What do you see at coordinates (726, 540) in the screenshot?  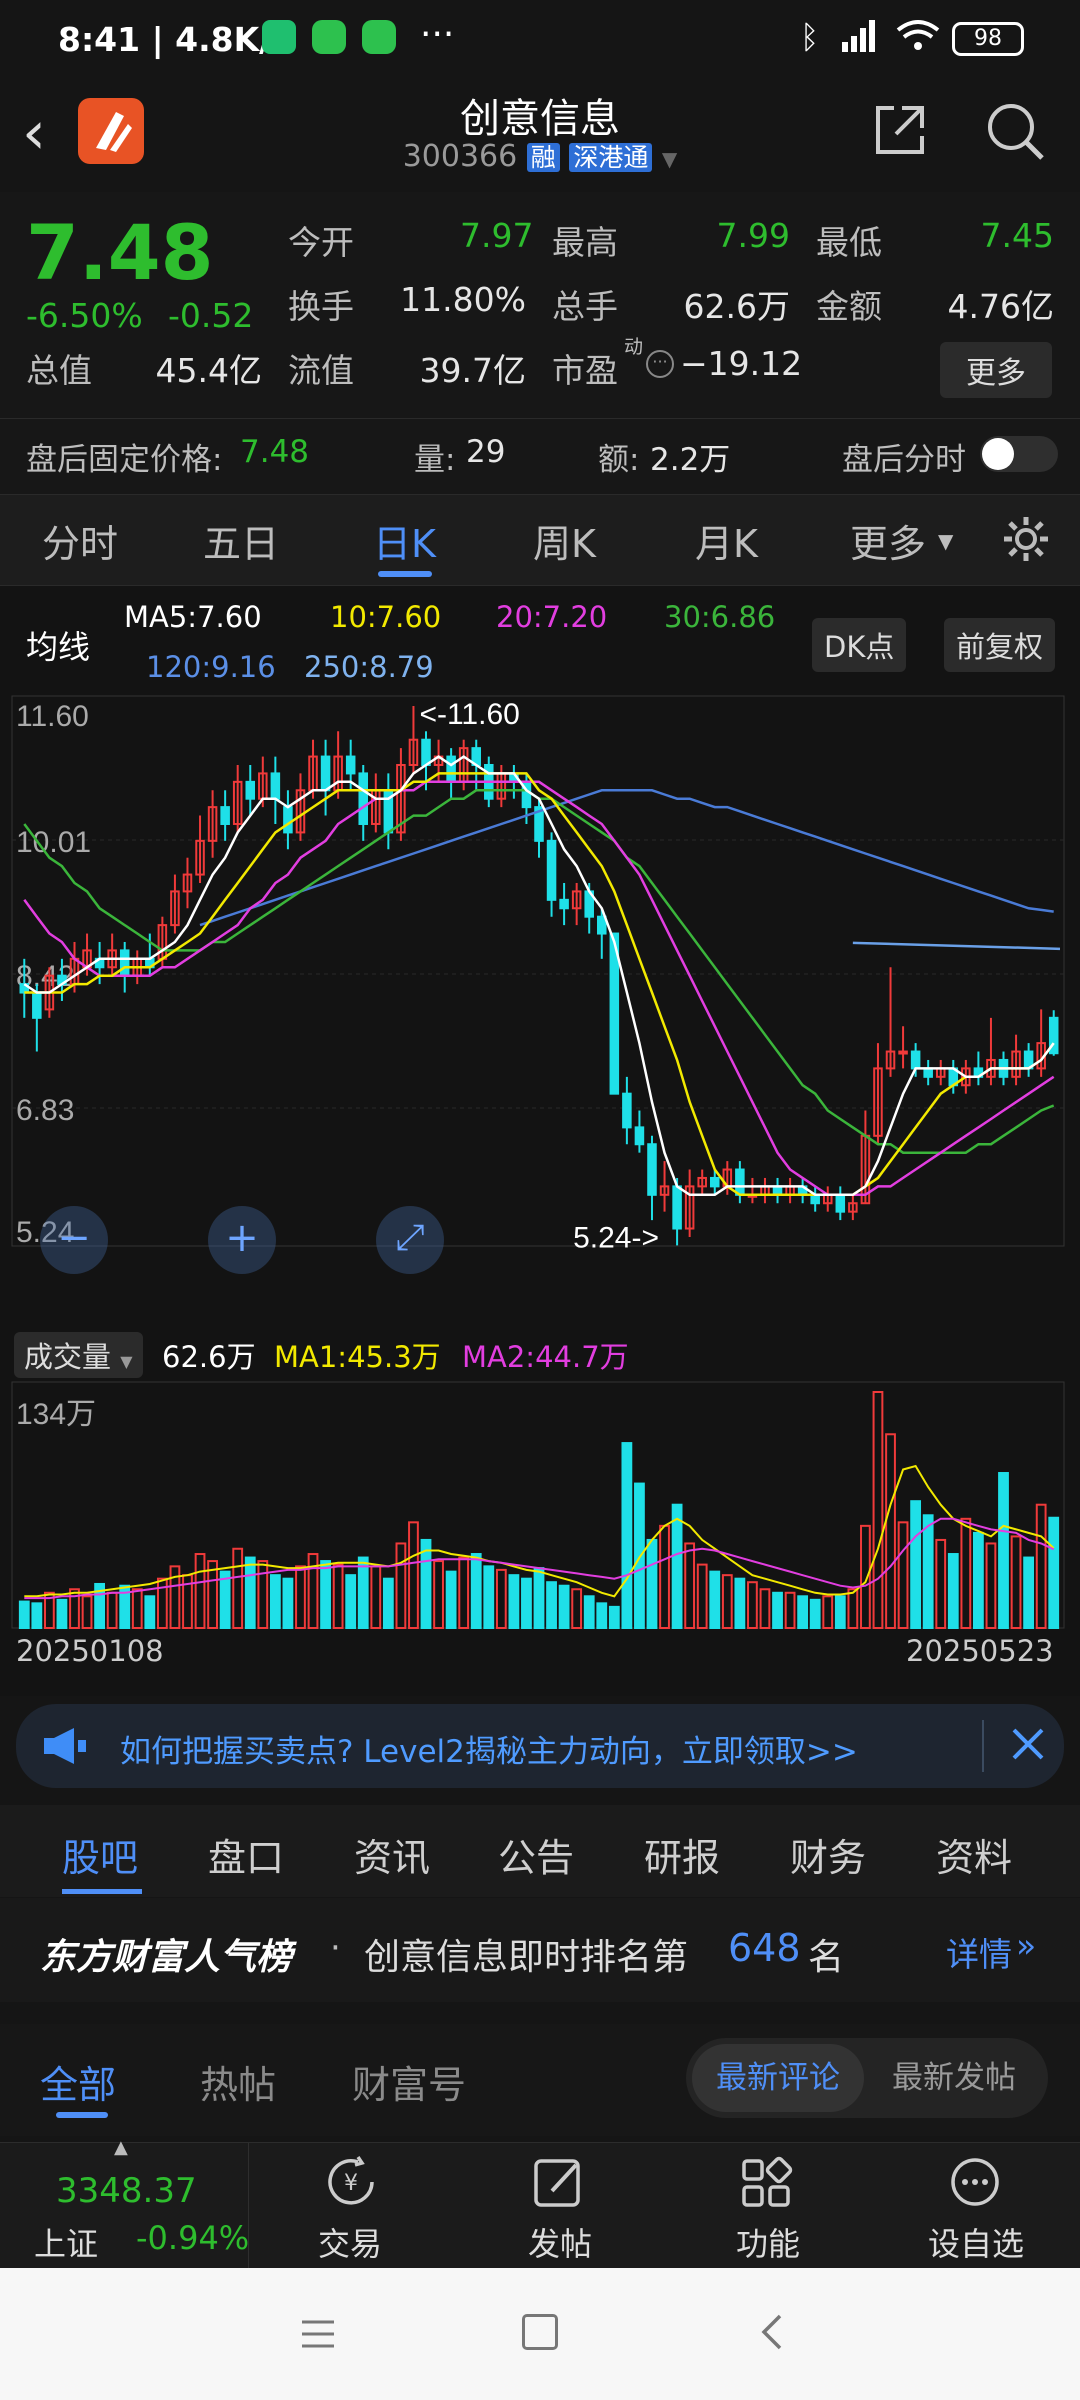 I see `tab-monthly-k: 月K` at bounding box center [726, 540].